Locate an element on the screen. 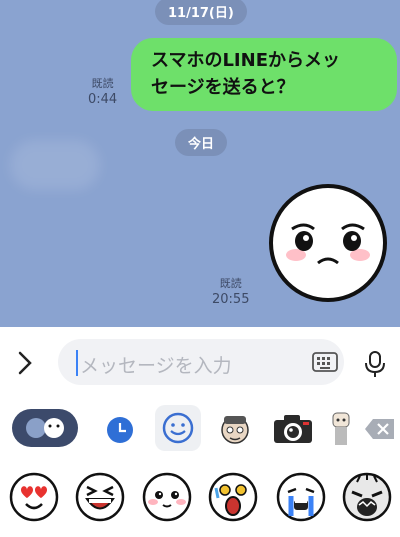 The height and width of the screenshot is (537, 400). keyboard-icon is located at coordinates (325, 362).